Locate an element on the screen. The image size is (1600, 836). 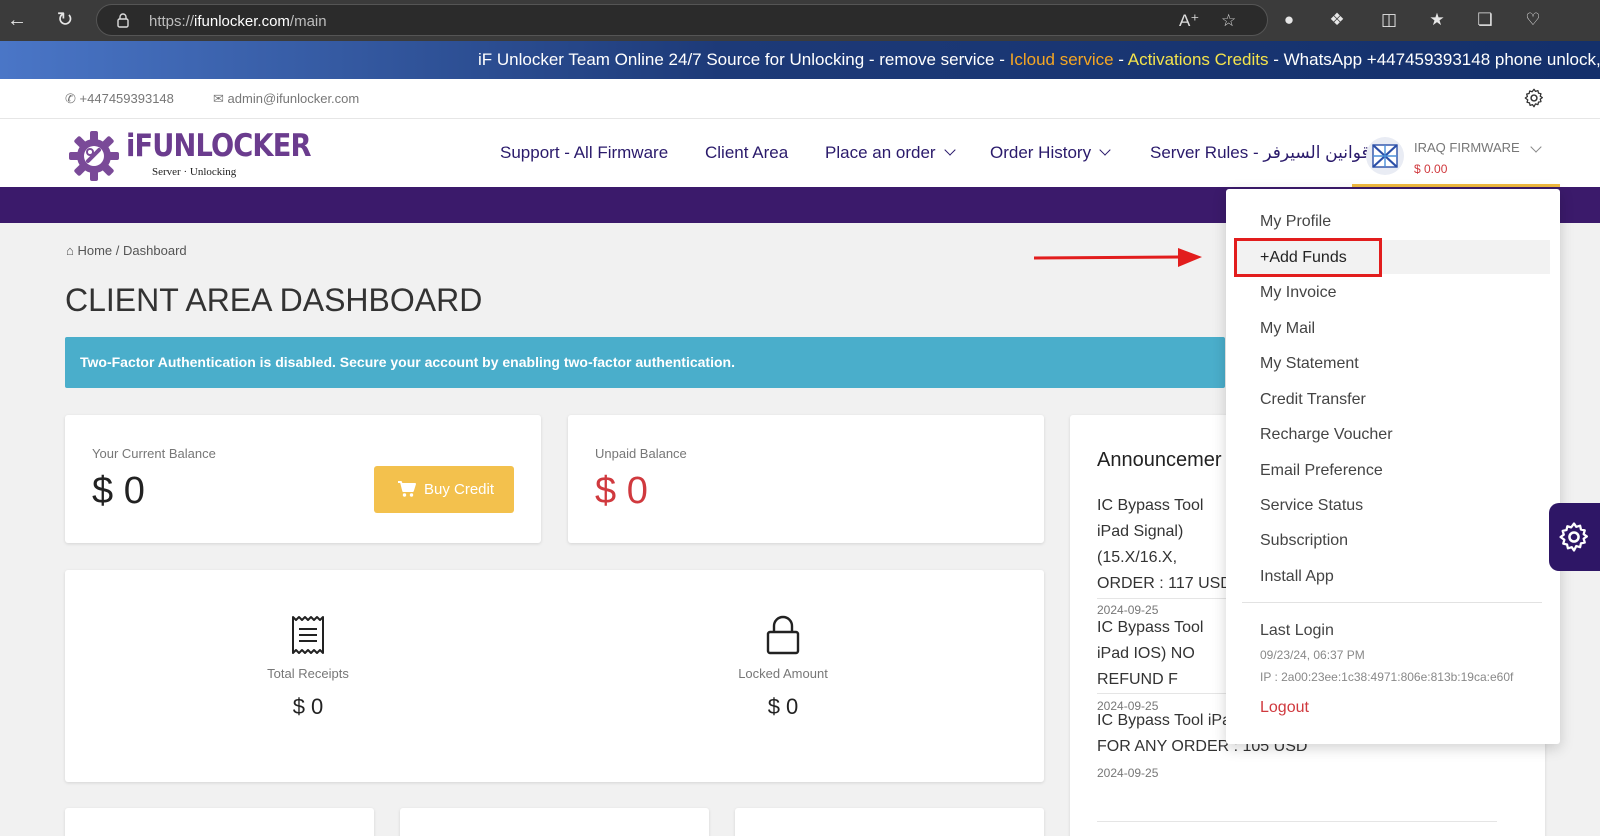
card-label: Your Current Balance is located at coordinates (154, 453).